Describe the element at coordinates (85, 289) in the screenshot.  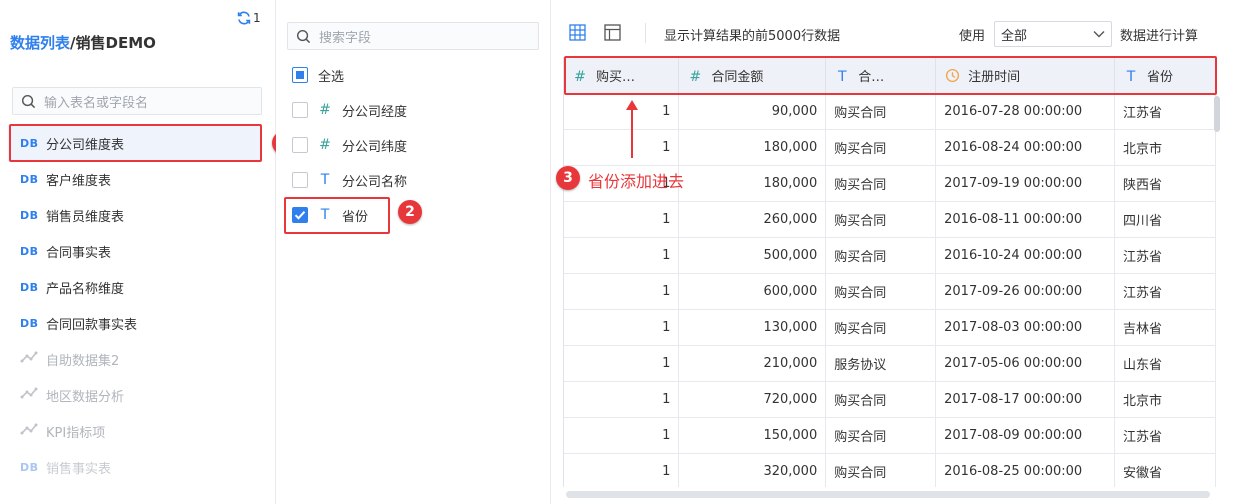
I see `table-item-label: 产品名称维度` at that location.